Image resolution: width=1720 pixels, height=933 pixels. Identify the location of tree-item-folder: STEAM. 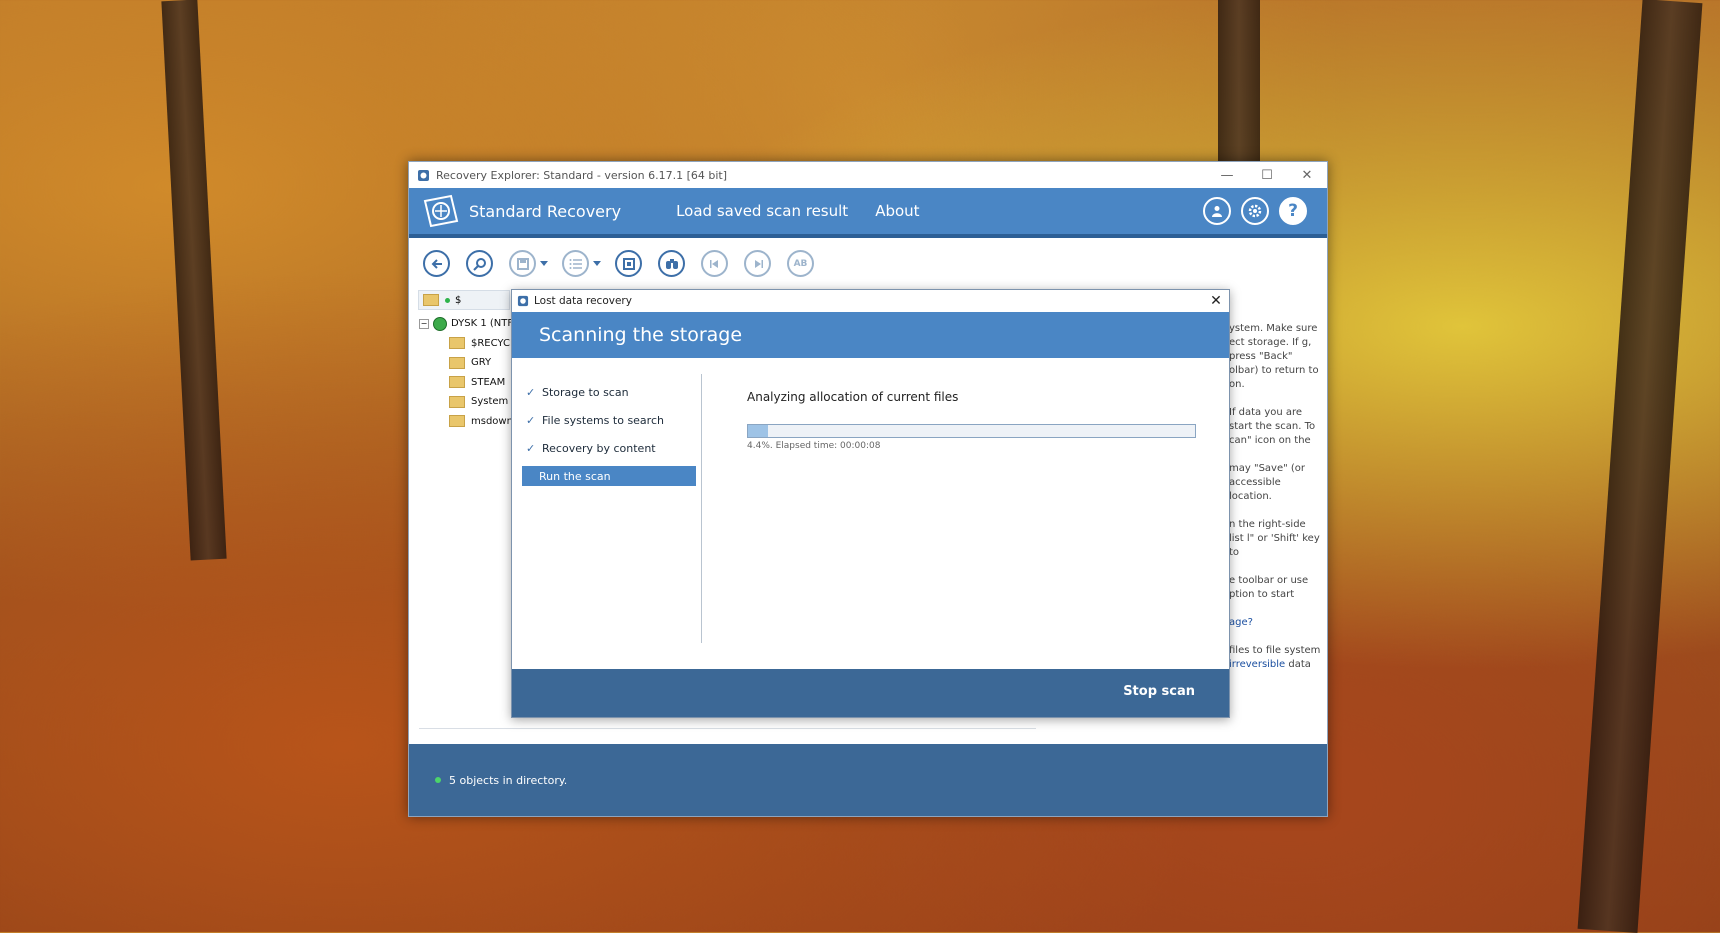
(471, 383).